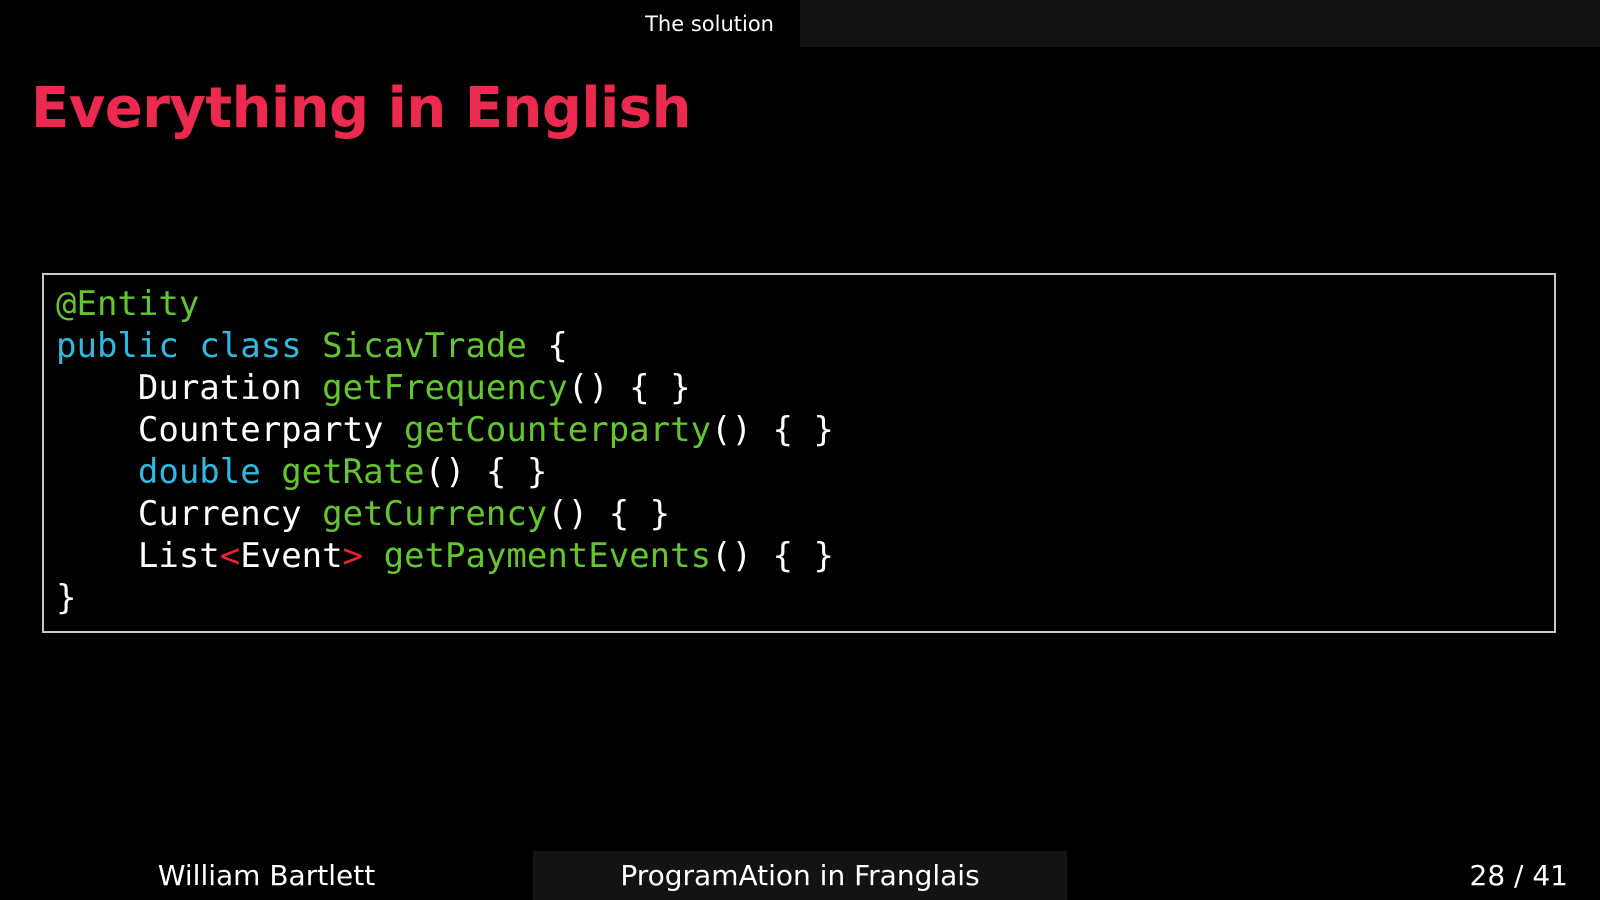 The image size is (1600, 900). What do you see at coordinates (445, 388) in the screenshot?
I see `code-token-method: getFrequency` at bounding box center [445, 388].